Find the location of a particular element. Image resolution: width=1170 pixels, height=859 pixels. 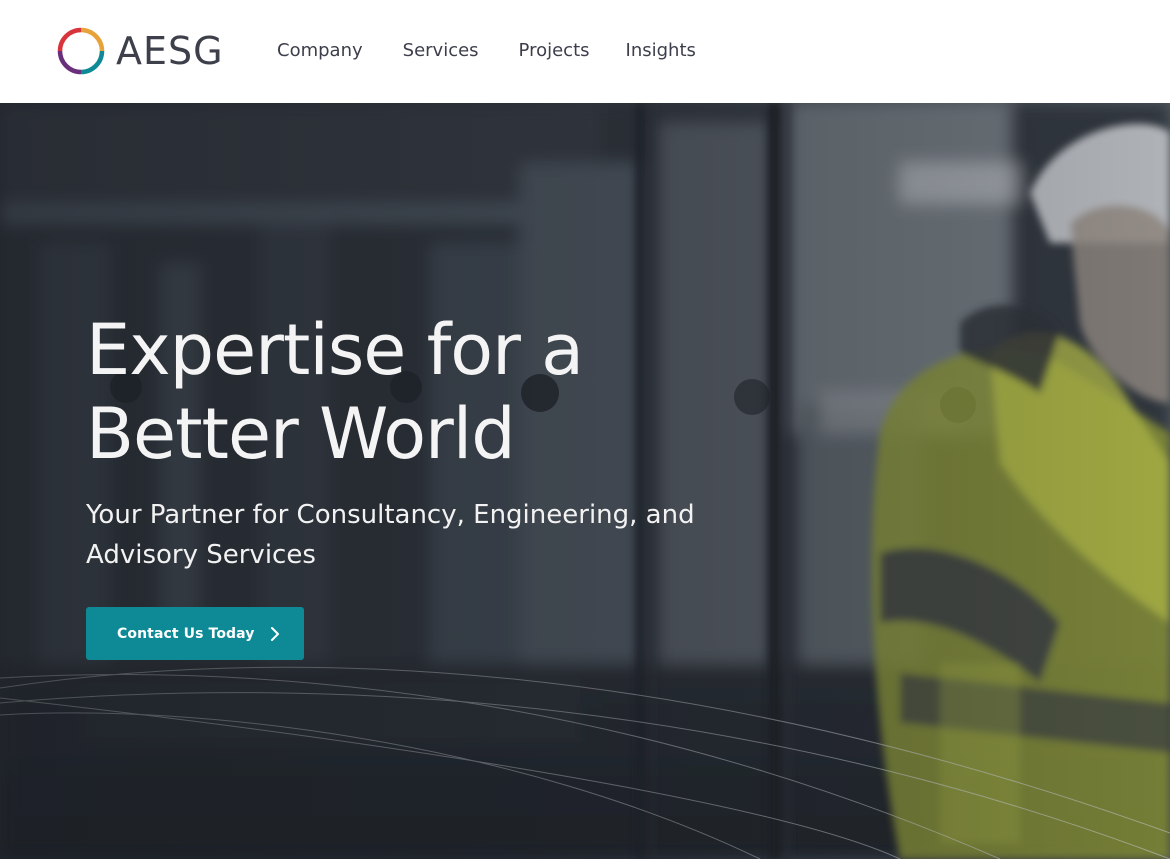

chevron-right-icon is located at coordinates (274, 633).